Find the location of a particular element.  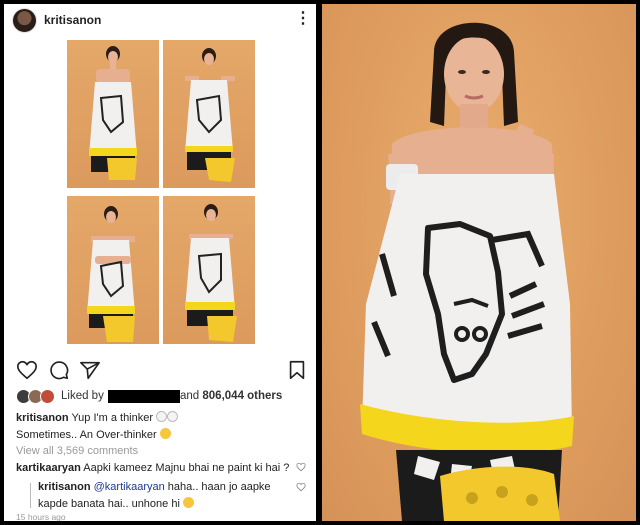

reply-text: kapde banata hai.. unhone hi is located at coordinates (109, 504).